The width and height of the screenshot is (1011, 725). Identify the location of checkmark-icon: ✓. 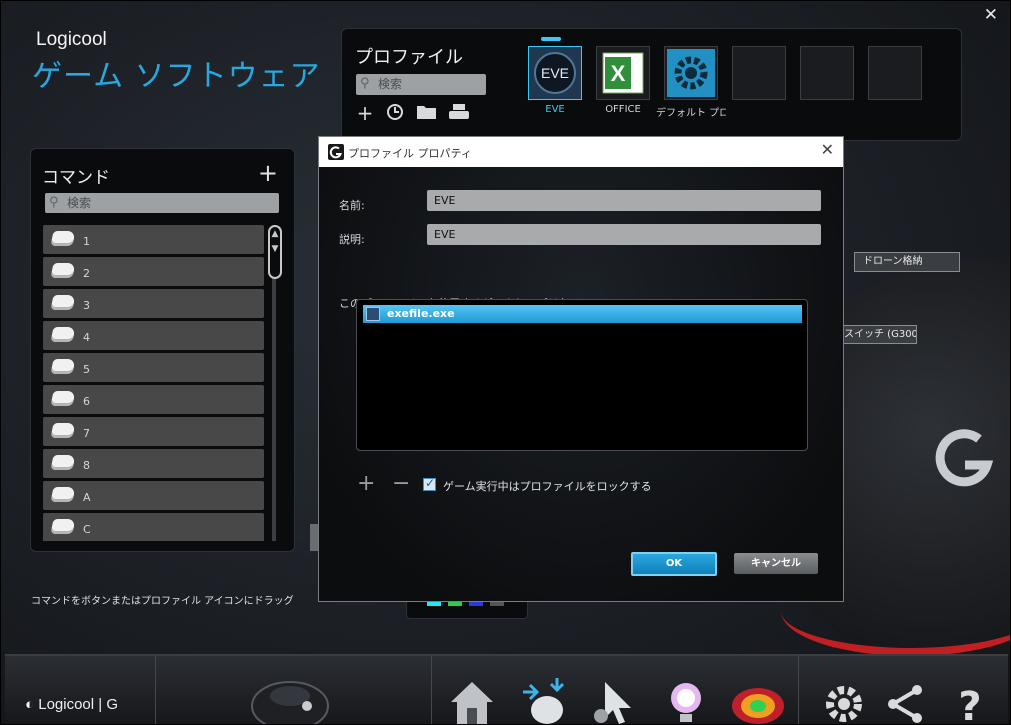
(430, 483).